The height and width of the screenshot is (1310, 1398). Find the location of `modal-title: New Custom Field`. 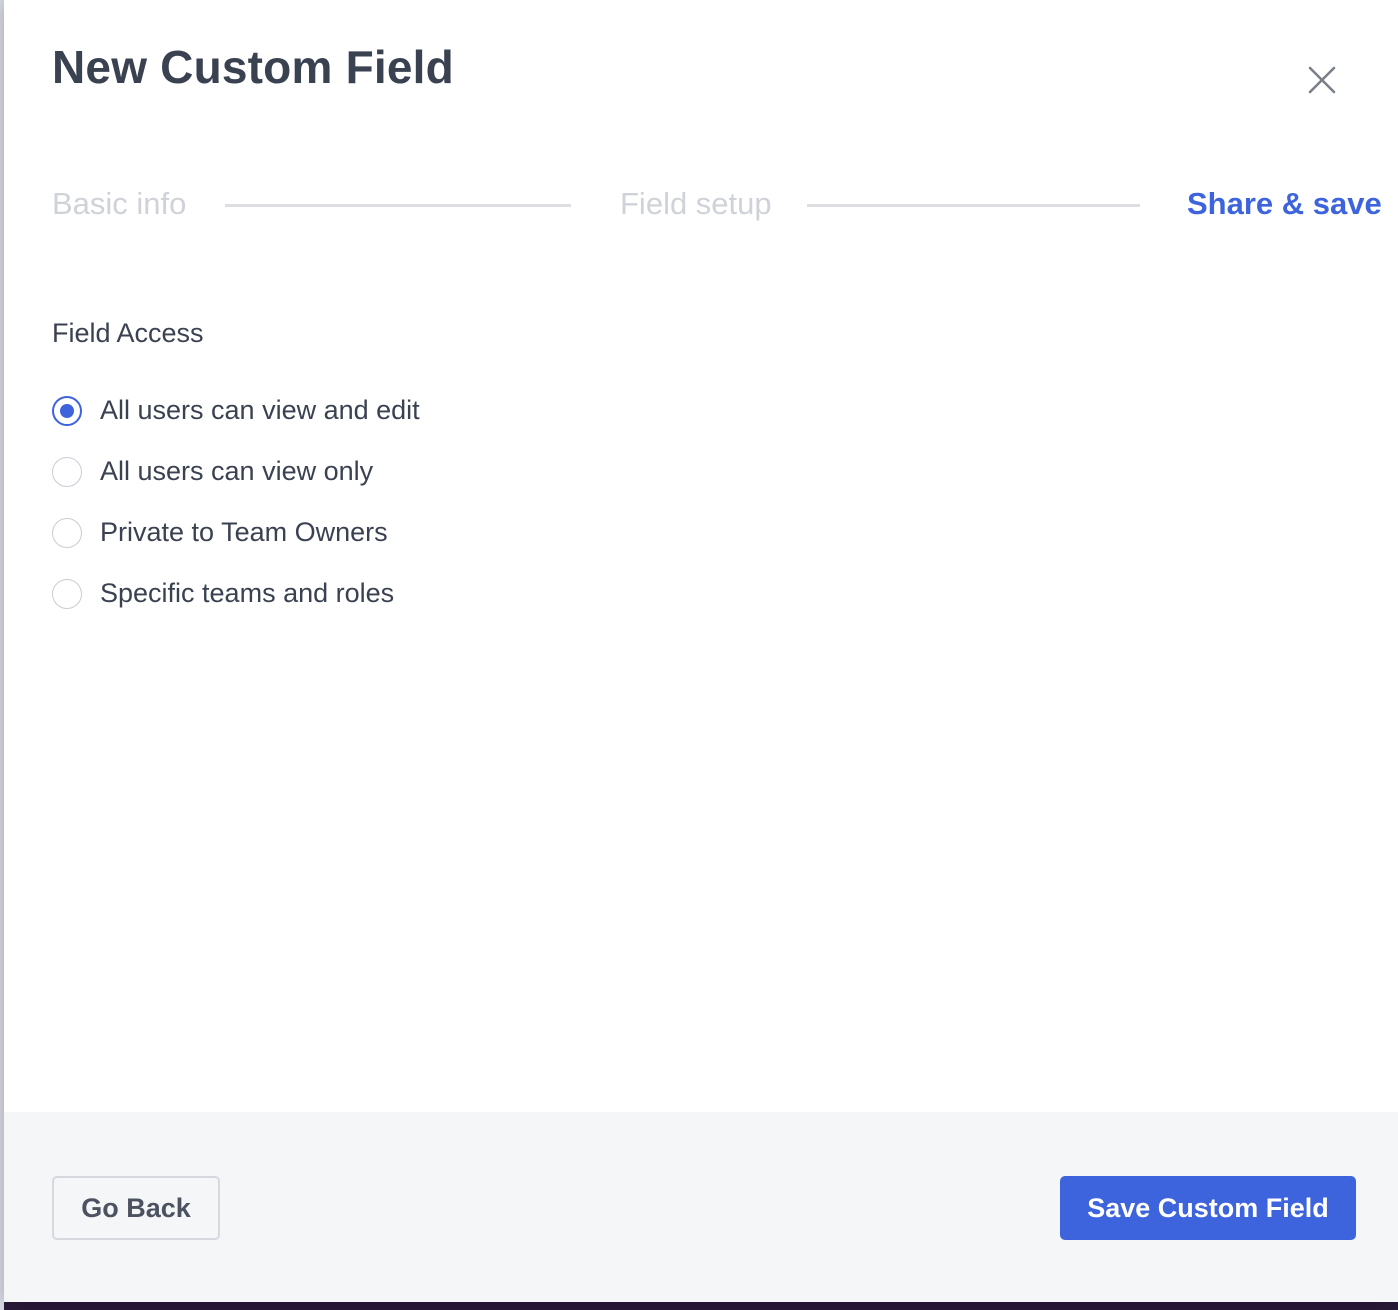

modal-title: New Custom Field is located at coordinates (253, 67).